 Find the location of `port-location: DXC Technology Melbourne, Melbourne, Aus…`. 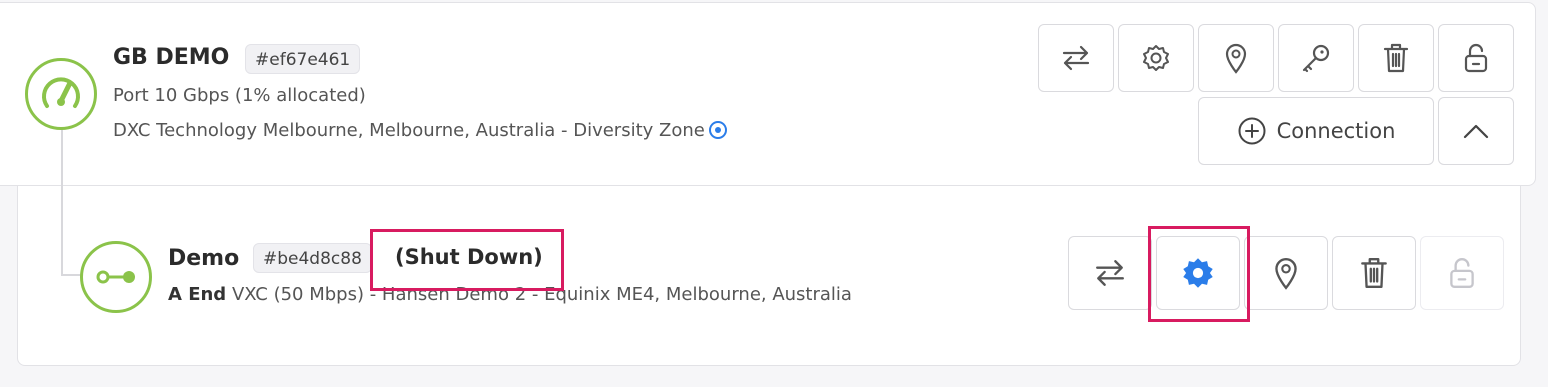

port-location: DXC Technology Melbourne, Melbourne, Aus… is located at coordinates (420, 130).